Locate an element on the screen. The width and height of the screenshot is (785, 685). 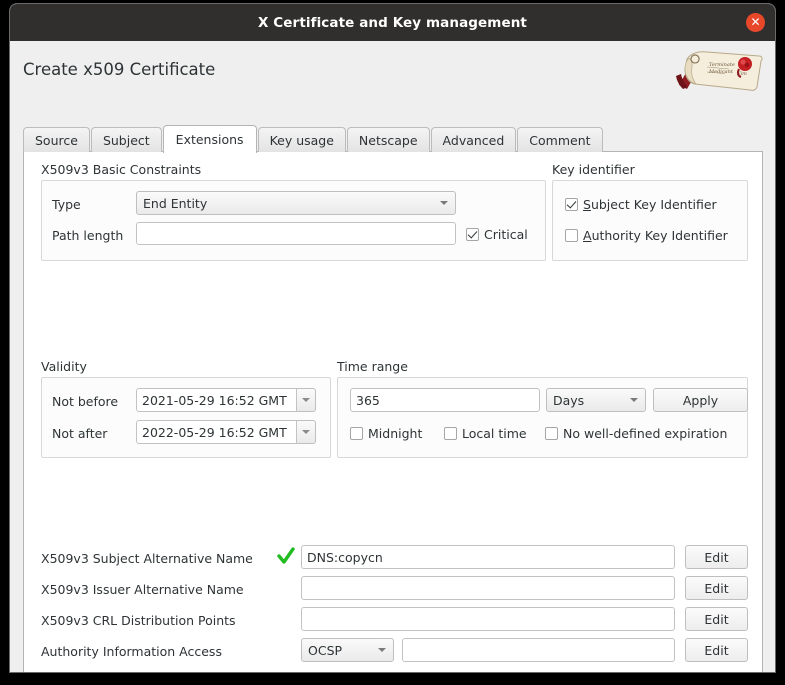
window-title: X Certificate and Key management is located at coordinates (392, 22).